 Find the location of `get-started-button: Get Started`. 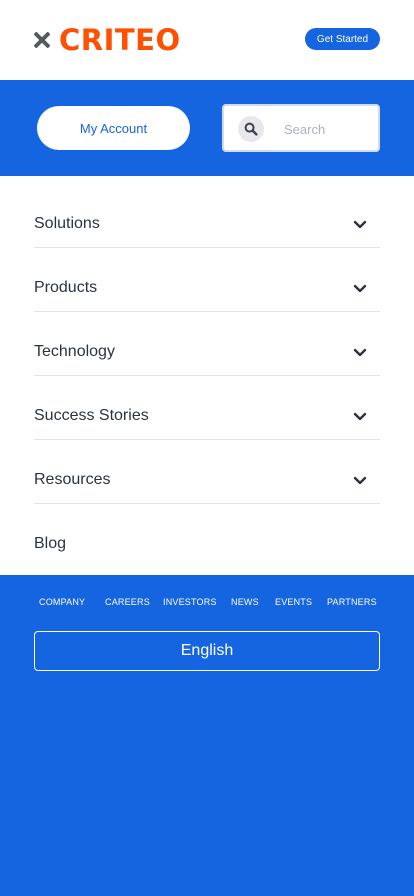

get-started-button: Get Started is located at coordinates (342, 39).